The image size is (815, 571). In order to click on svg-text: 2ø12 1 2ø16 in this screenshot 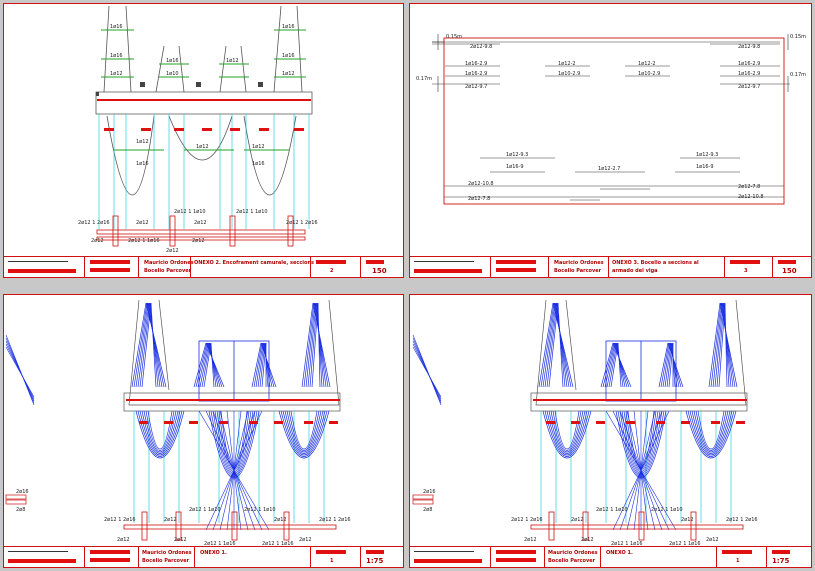, I will do `click(302, 223)`.